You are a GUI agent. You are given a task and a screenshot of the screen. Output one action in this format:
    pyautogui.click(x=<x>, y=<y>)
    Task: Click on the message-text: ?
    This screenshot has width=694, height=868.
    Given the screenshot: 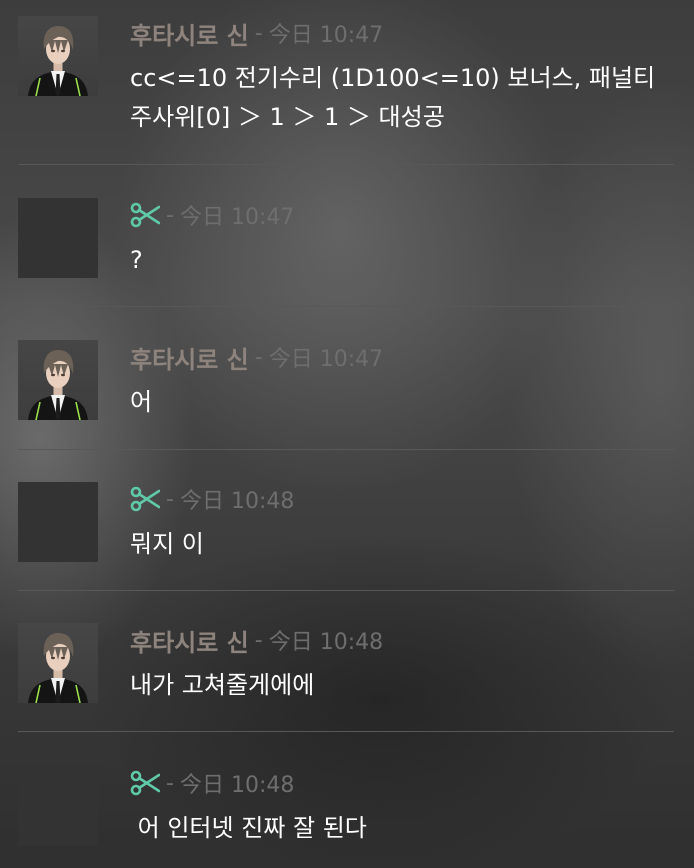 What is the action you would take?
    pyautogui.click(x=136, y=260)
    